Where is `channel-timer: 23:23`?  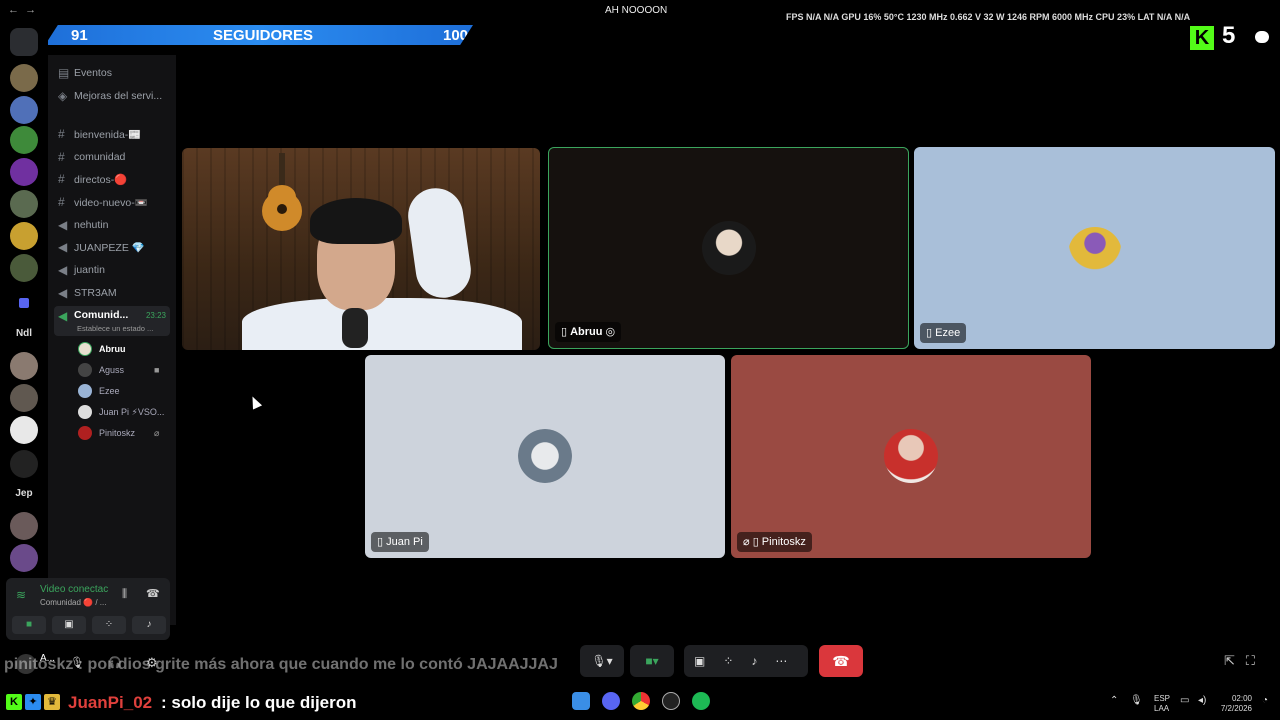 channel-timer: 23:23 is located at coordinates (155, 315).